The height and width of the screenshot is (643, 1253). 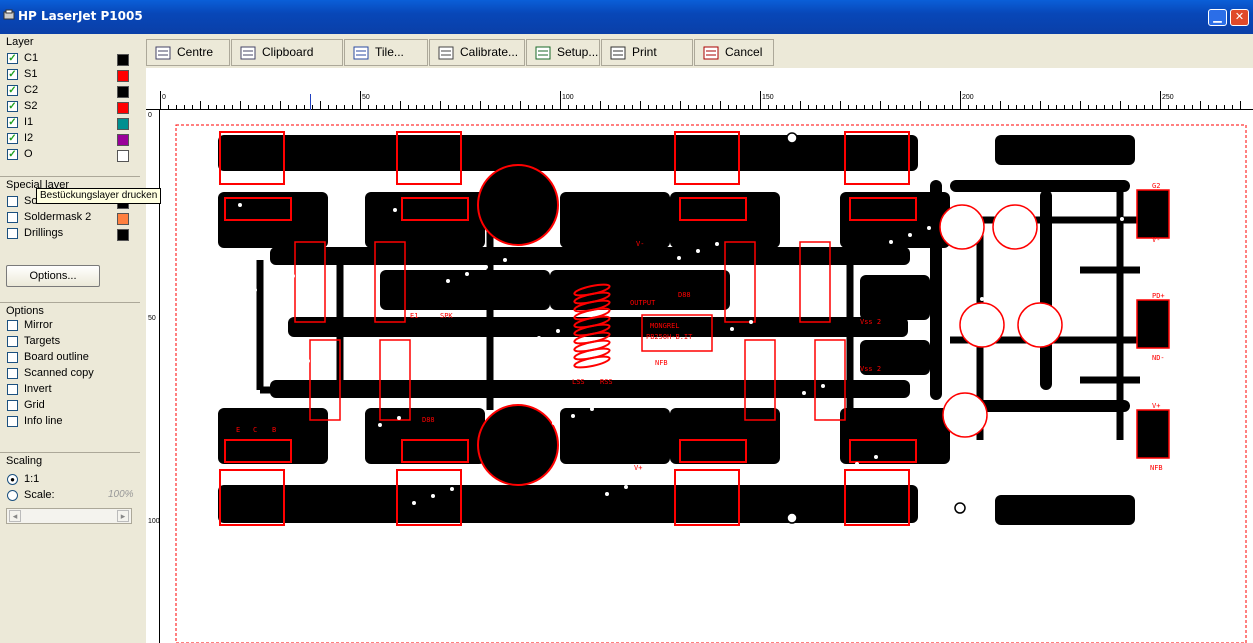 What do you see at coordinates (71, 139) in the screenshot?
I see `layer_group-row-i2: ✓ I2` at bounding box center [71, 139].